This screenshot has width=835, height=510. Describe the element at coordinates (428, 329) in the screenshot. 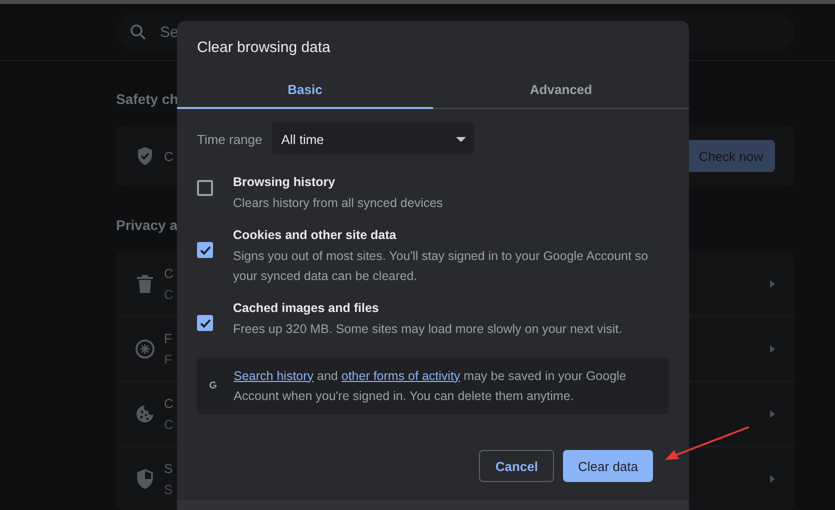

I see `option-description: Frees up 320 MB. Some sites may load more slowly on your next visit.` at that location.